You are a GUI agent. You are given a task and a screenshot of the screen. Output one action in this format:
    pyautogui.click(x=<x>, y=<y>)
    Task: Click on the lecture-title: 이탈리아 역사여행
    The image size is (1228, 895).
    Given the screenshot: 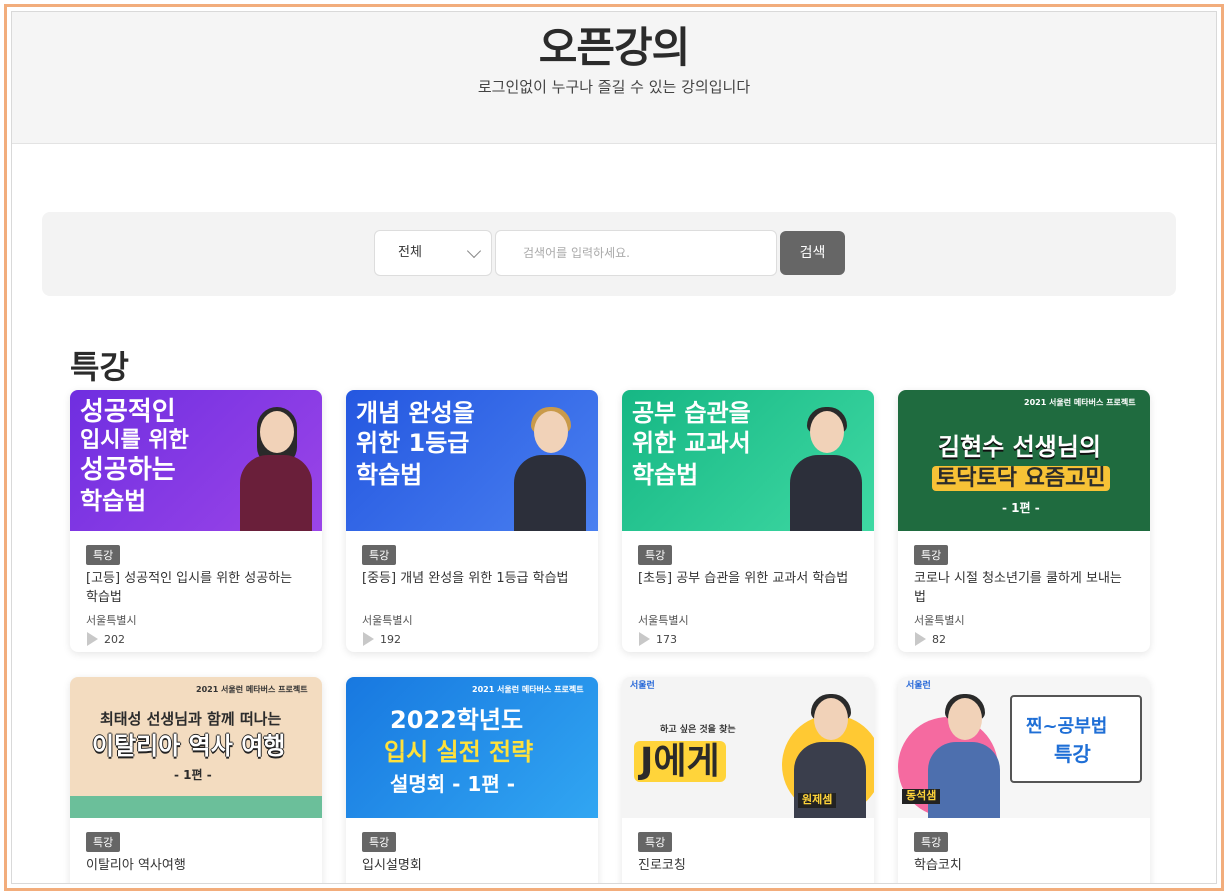 What is the action you would take?
    pyautogui.click(x=197, y=865)
    